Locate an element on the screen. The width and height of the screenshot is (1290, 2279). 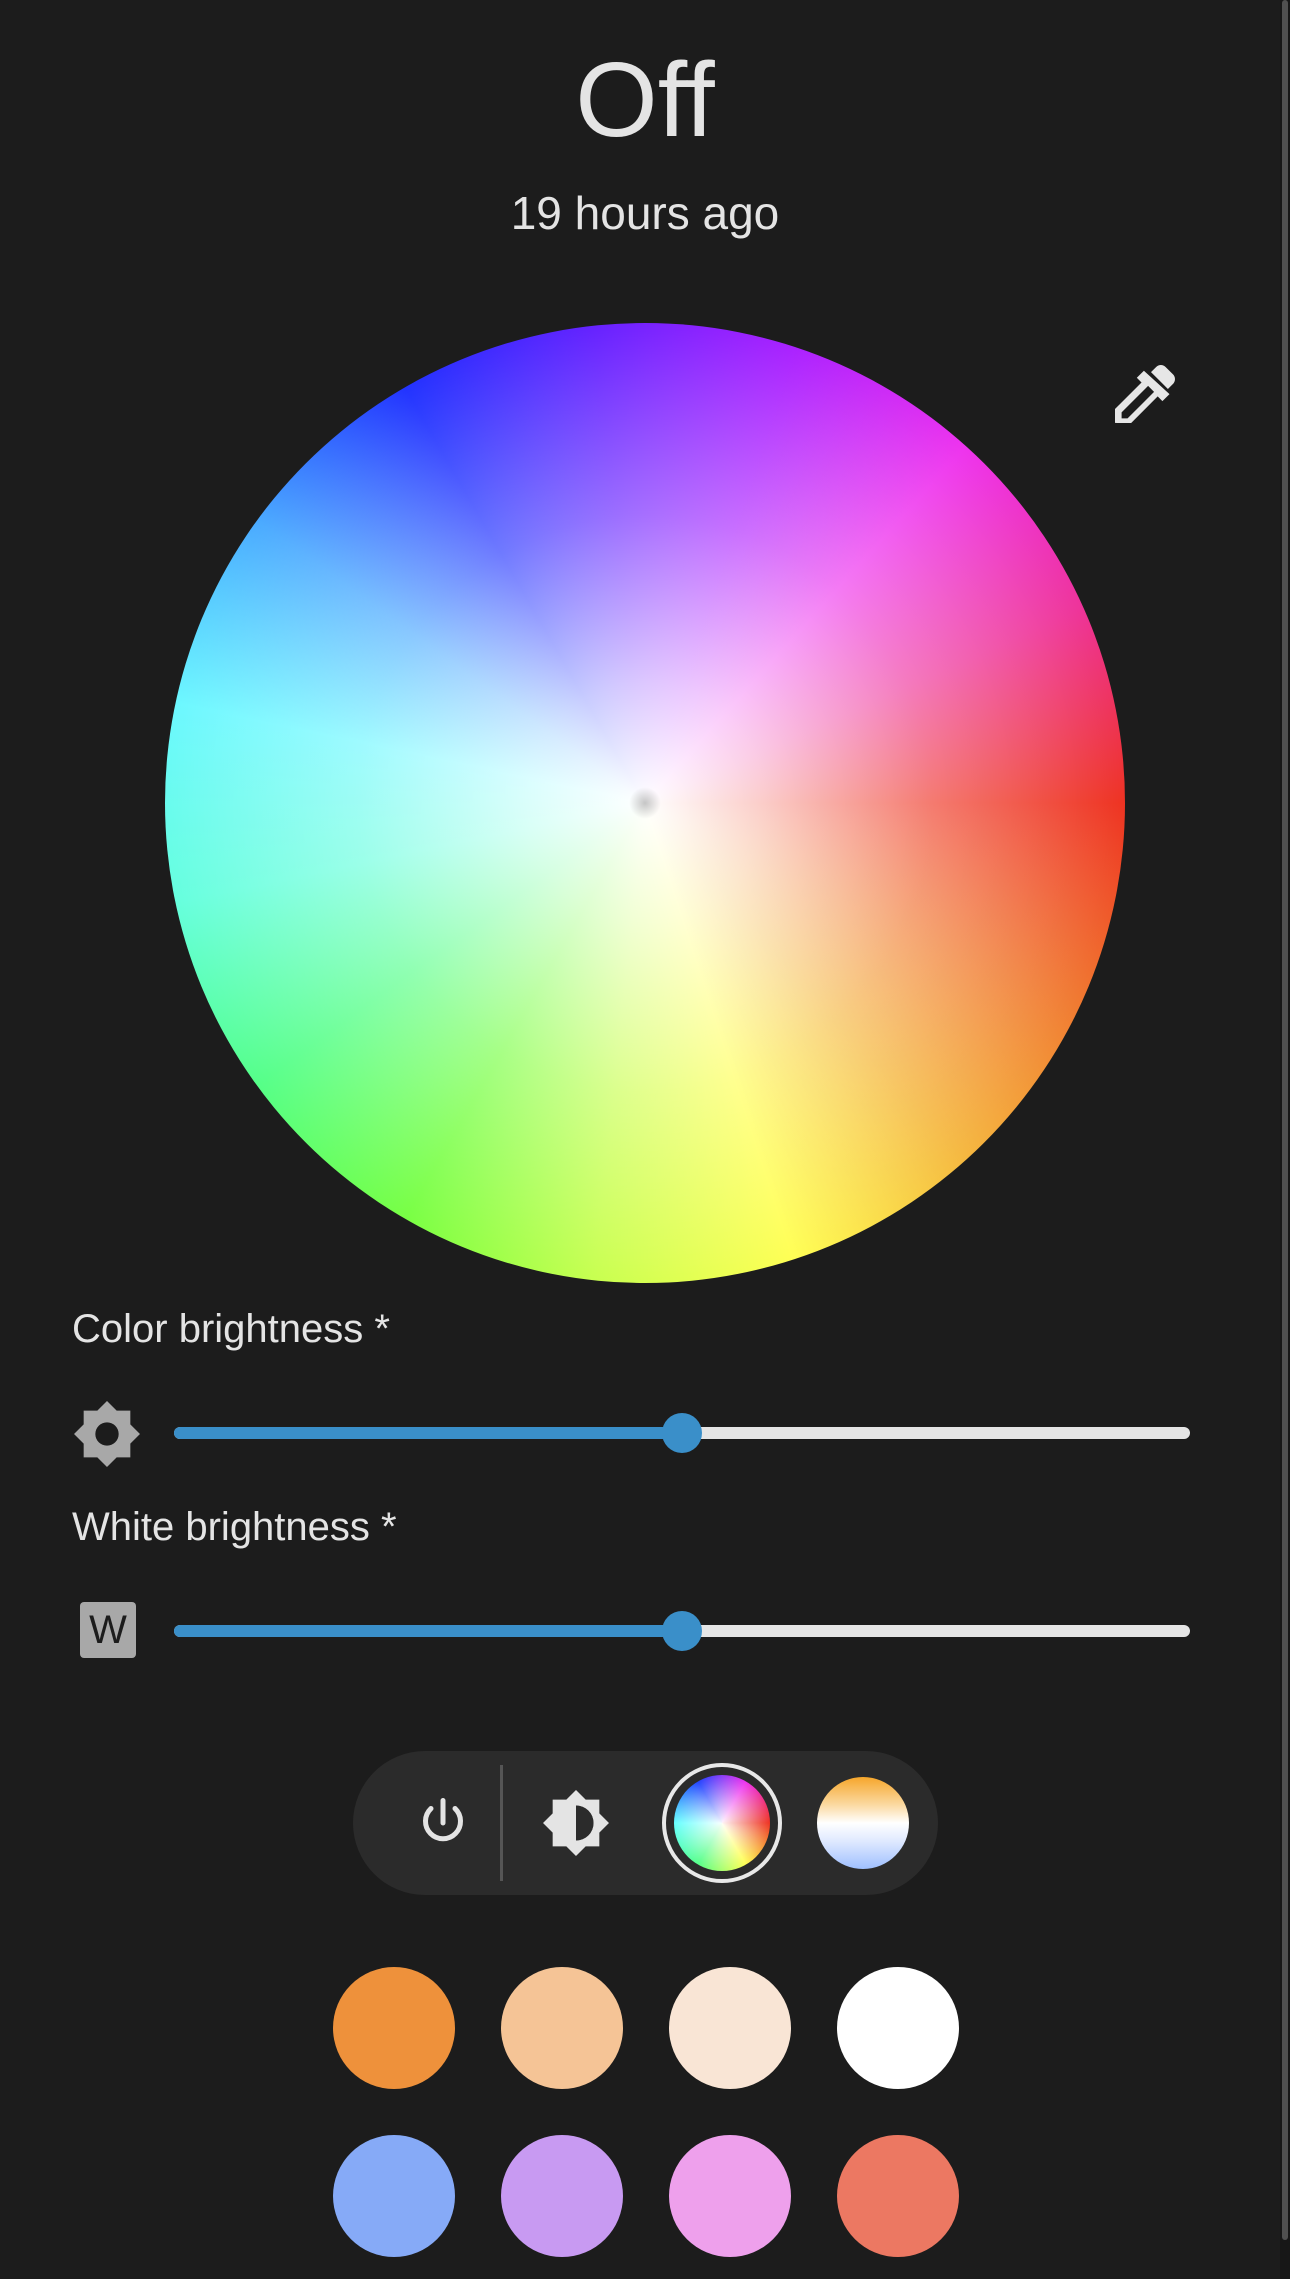
color-brightness-label: Color brightness * is located at coordinates (231, 1329).